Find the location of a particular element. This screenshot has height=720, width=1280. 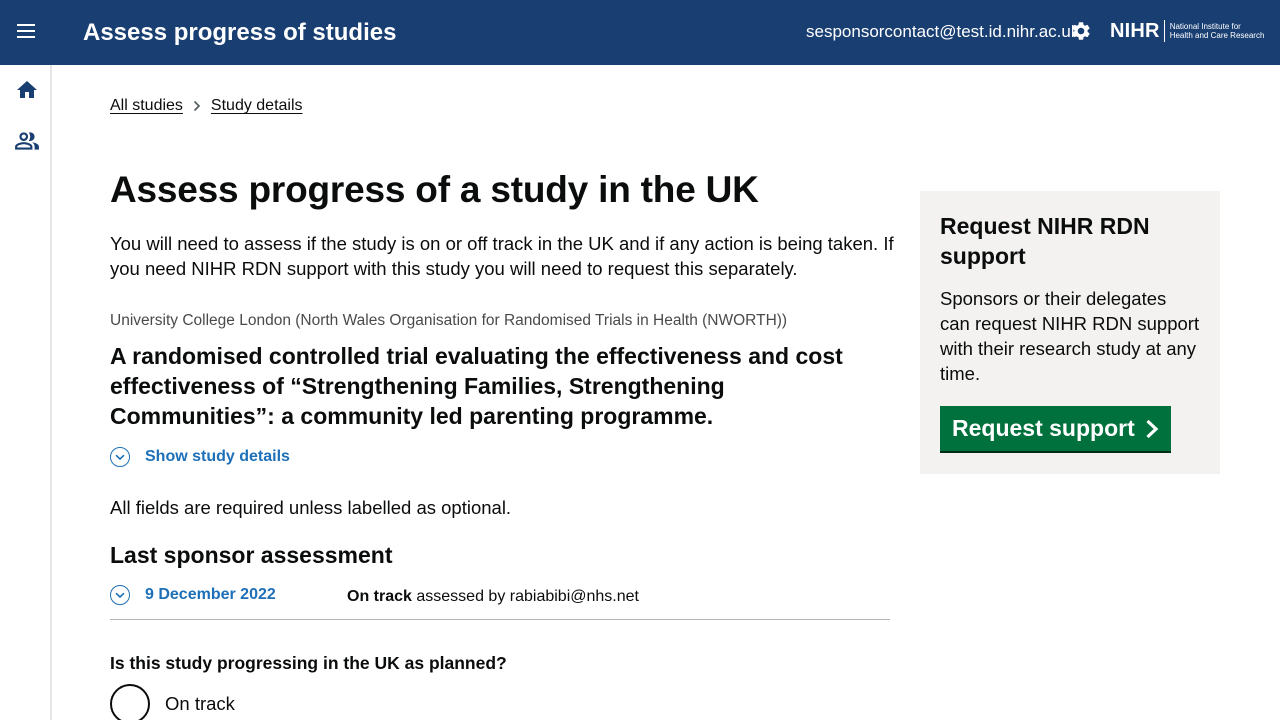

request-support-label: Request support is located at coordinates (1043, 428).